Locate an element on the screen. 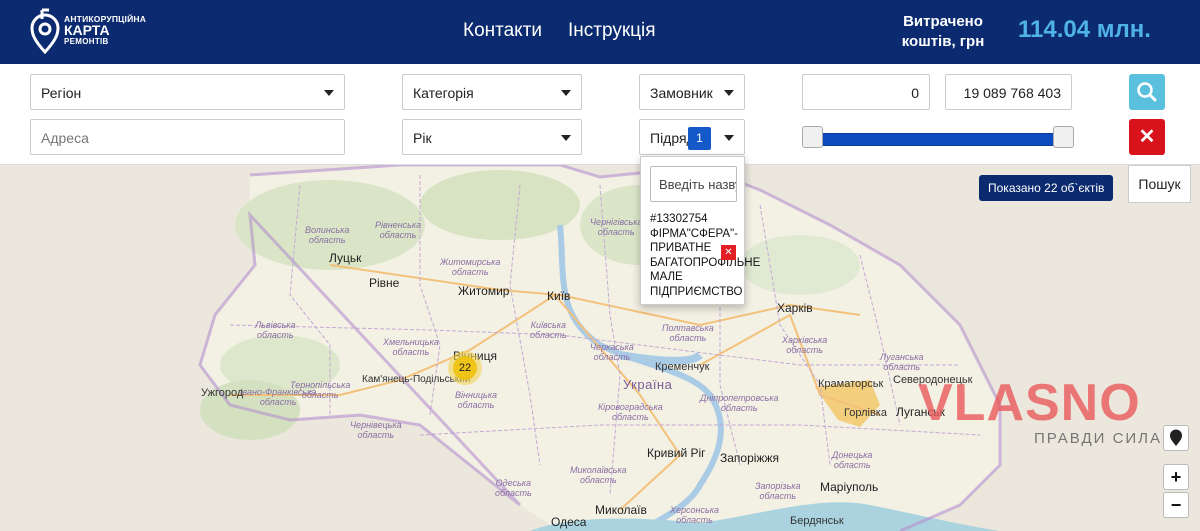 The image size is (1200, 531). year-select-value: Рік is located at coordinates (422, 138).